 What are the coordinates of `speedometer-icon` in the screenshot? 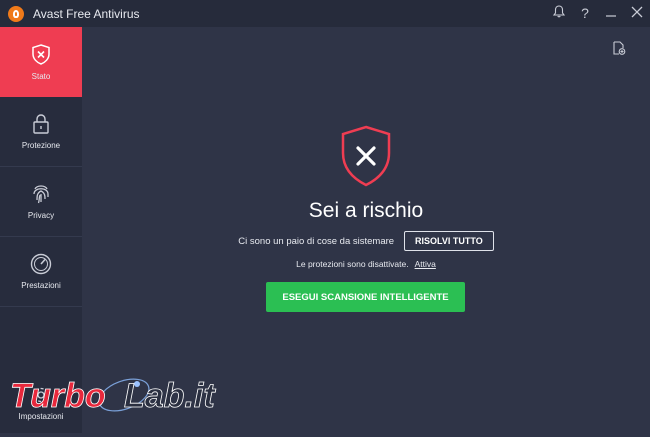 It's located at (41, 264).